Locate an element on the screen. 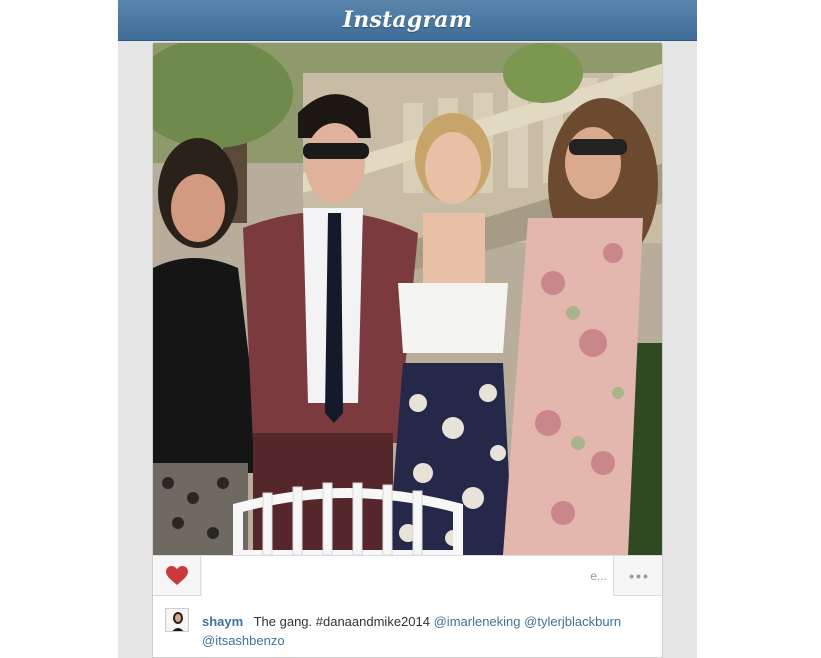 Image resolution: width=821 pixels, height=658 pixels. caption-hashtag: #danaandmike2014 is located at coordinates (373, 621).